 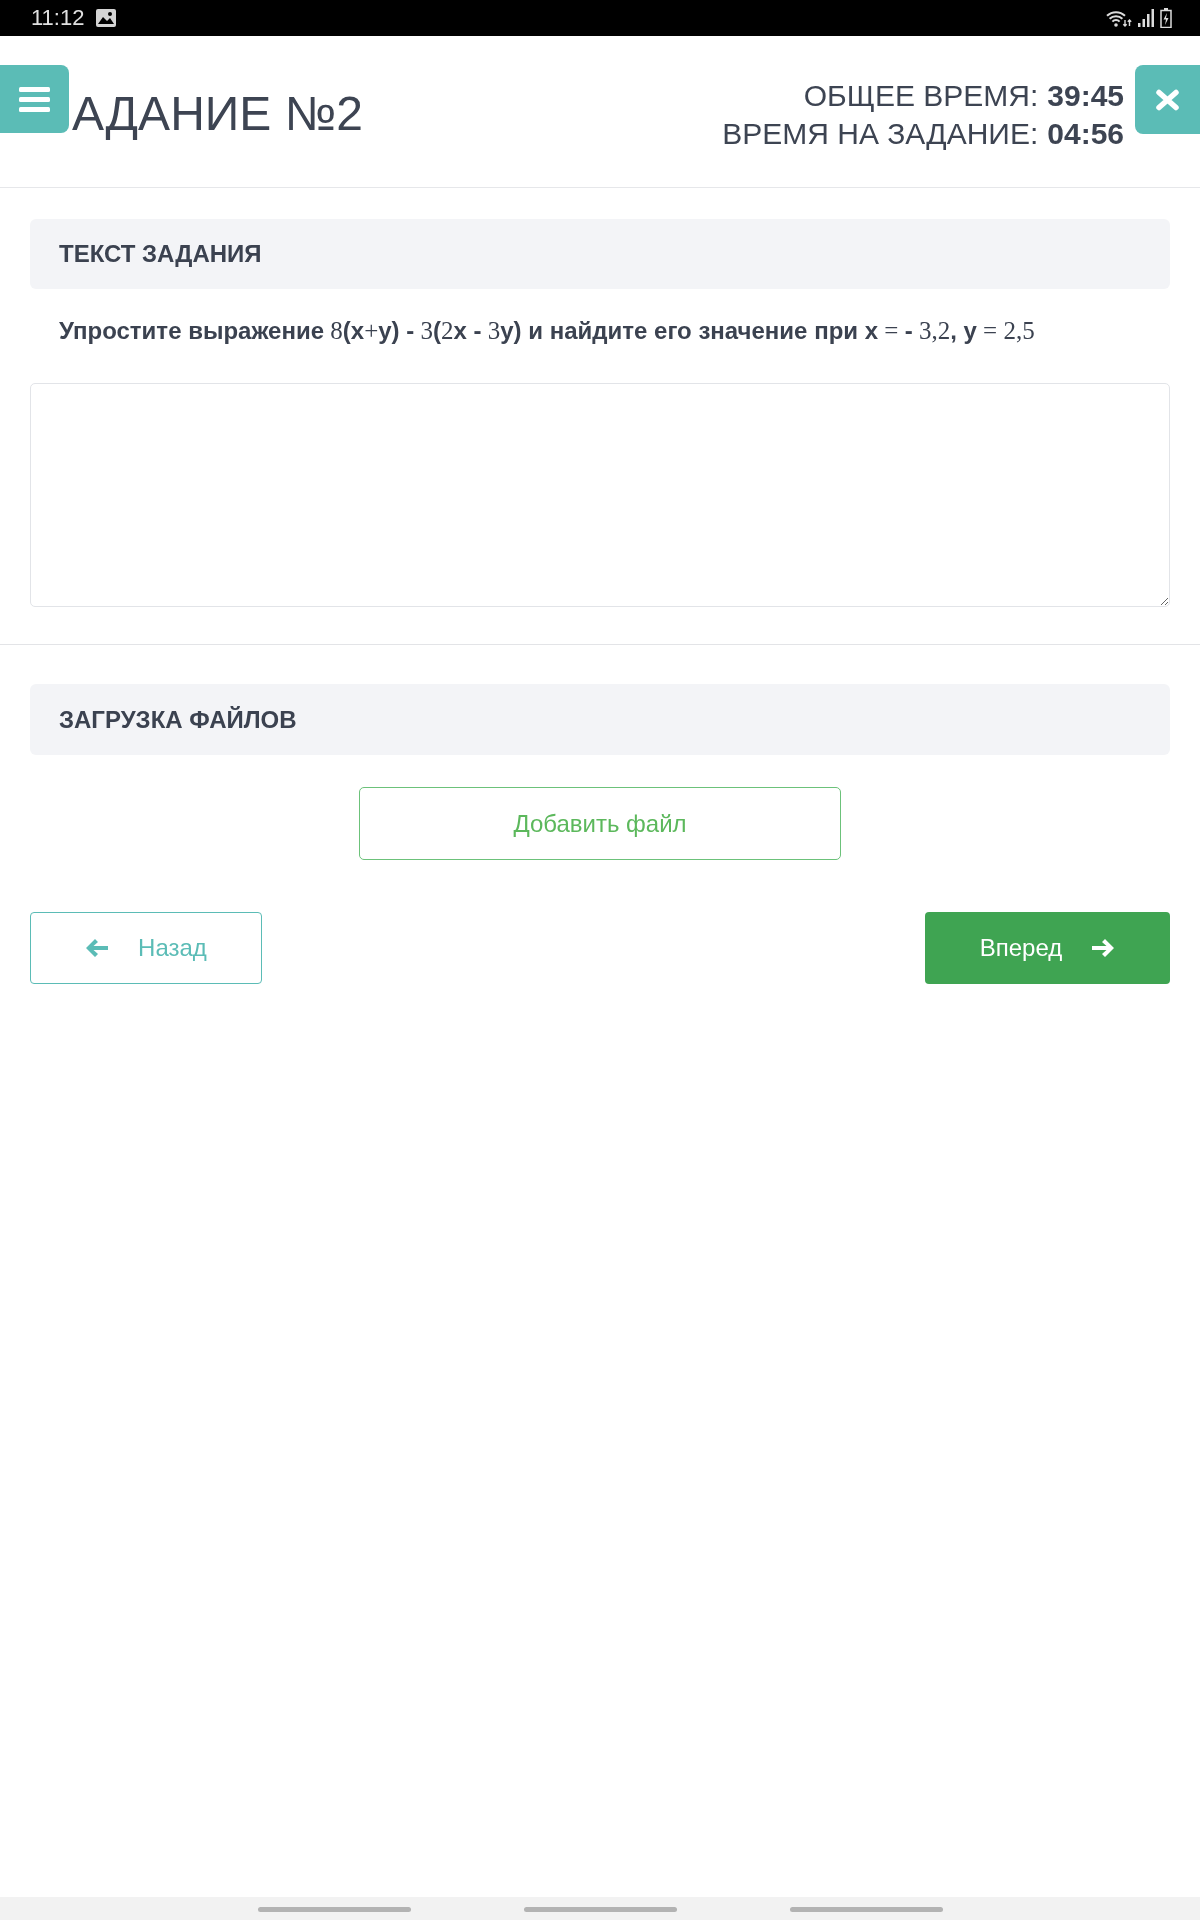 I want to click on status-time: 11:12, so click(x=58, y=18).